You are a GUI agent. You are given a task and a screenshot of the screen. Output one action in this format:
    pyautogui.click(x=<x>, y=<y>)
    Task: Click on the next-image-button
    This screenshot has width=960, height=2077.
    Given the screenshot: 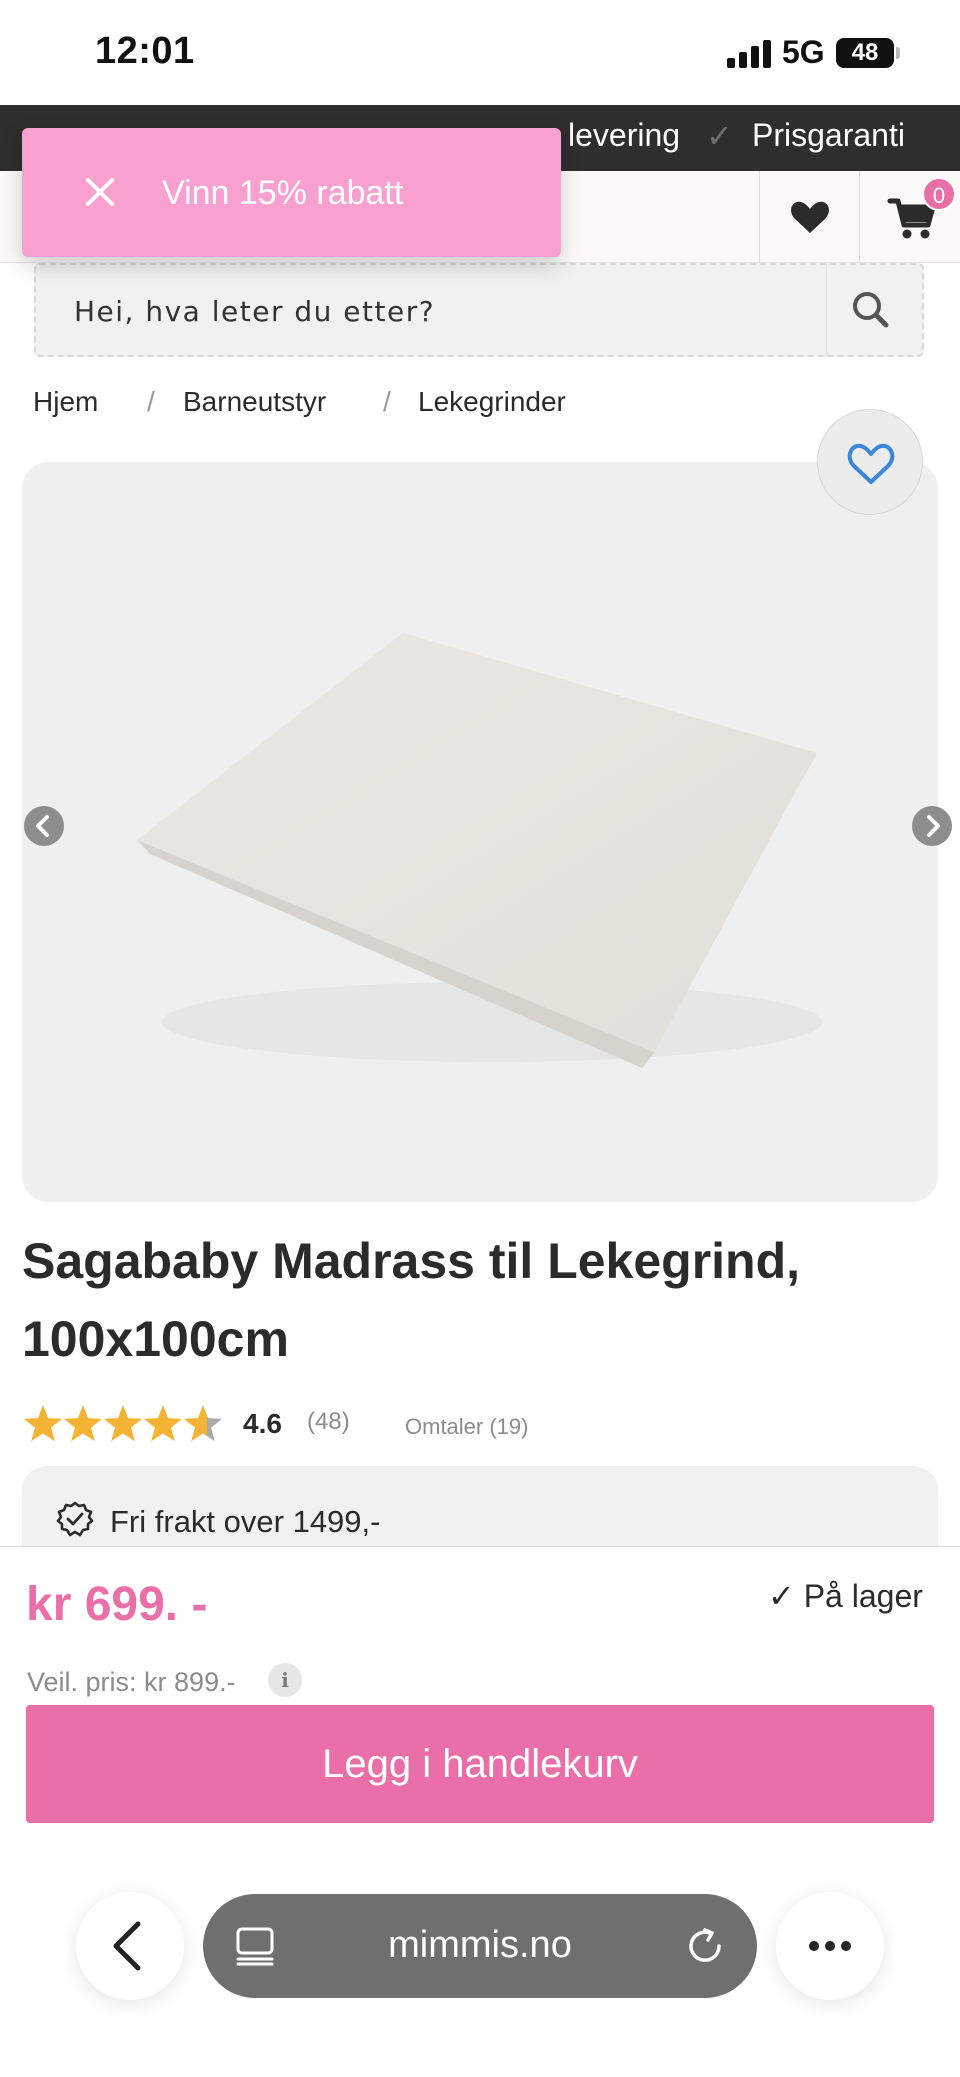 What is the action you would take?
    pyautogui.click(x=932, y=826)
    